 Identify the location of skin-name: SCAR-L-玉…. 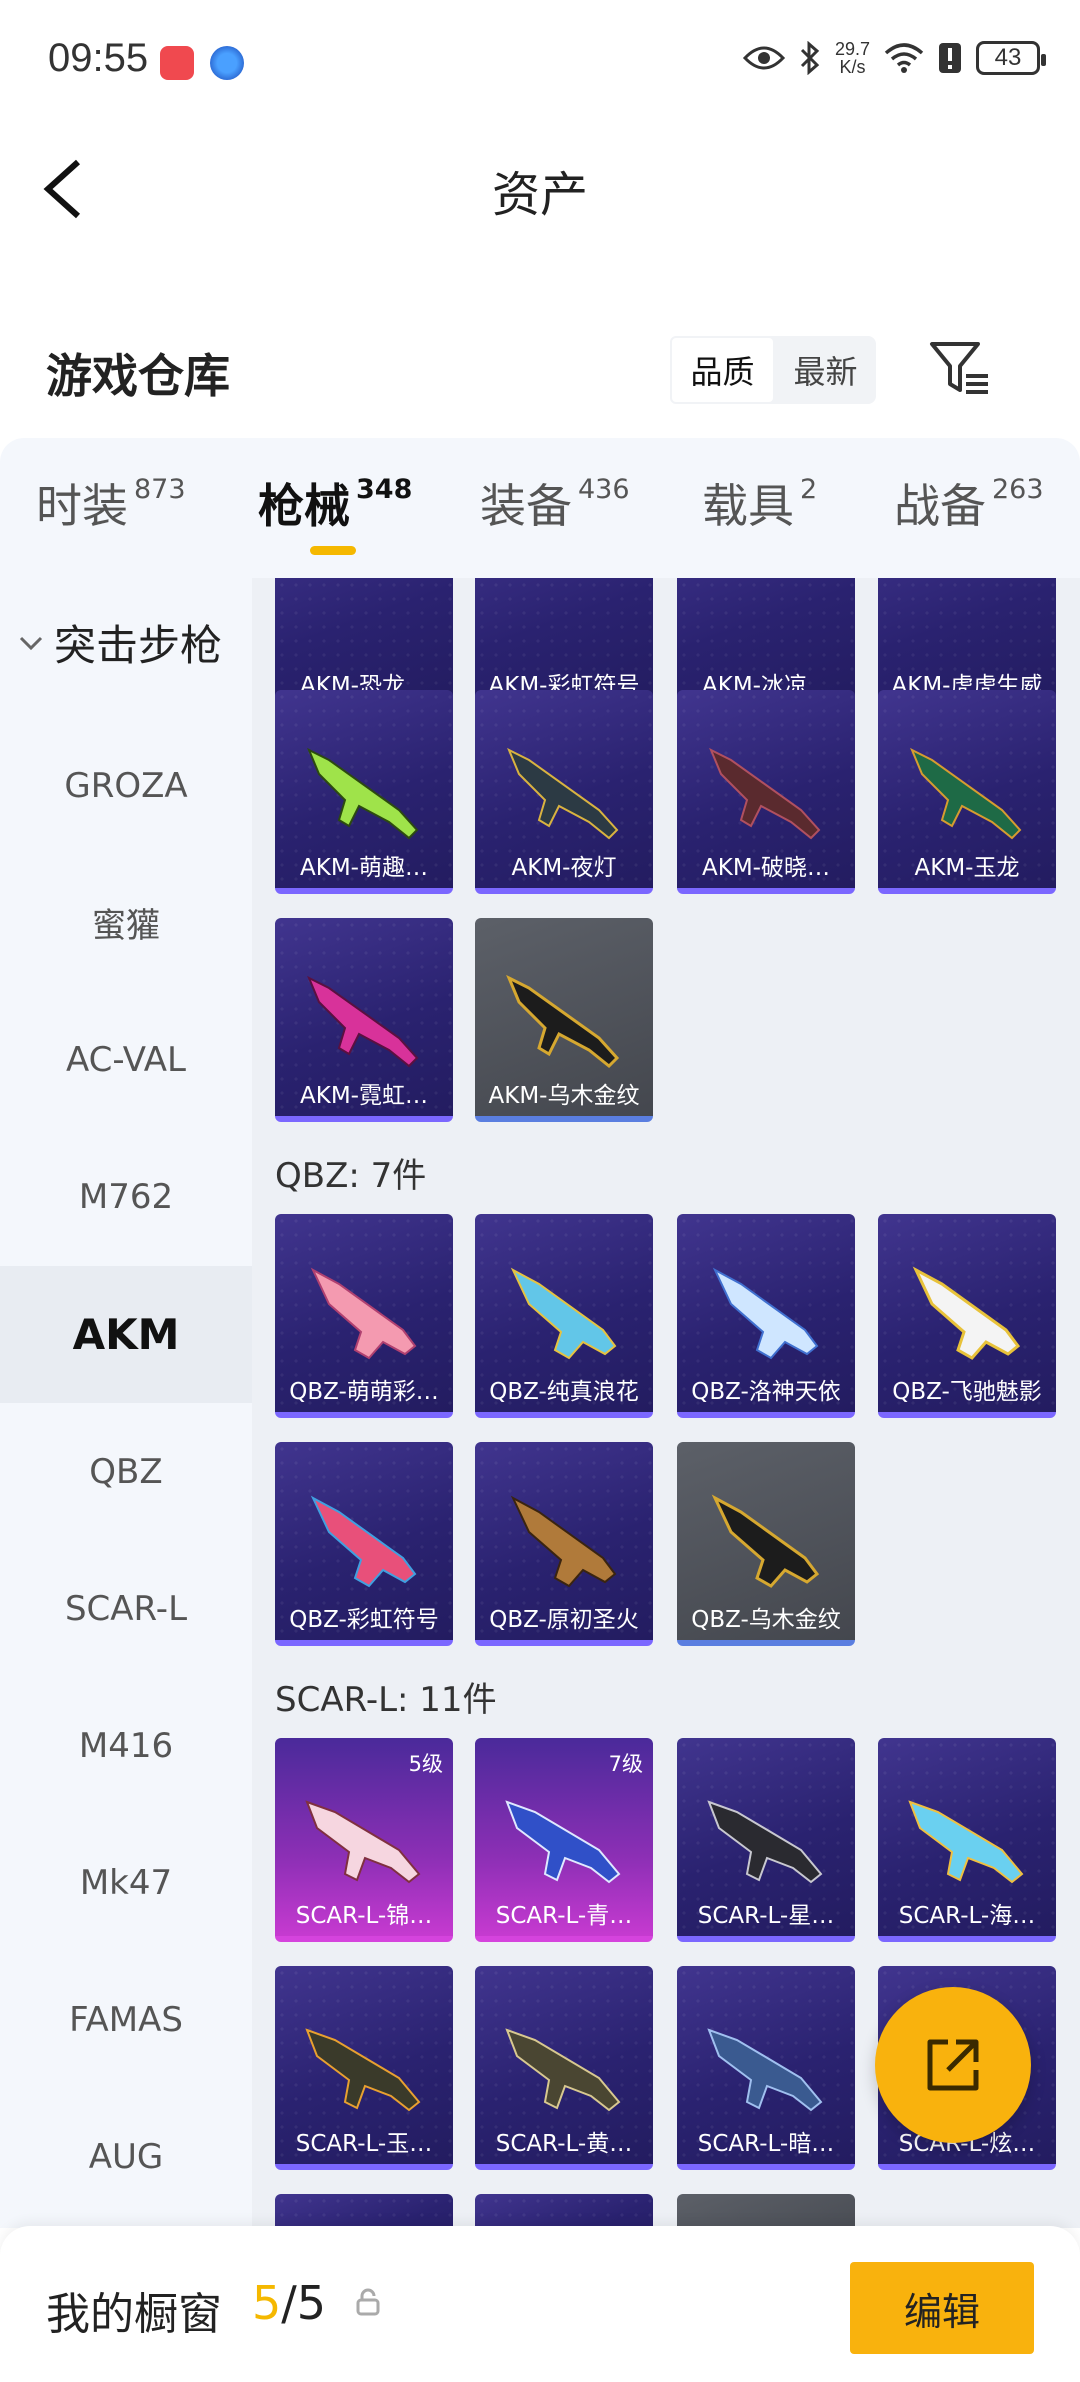
(364, 2144).